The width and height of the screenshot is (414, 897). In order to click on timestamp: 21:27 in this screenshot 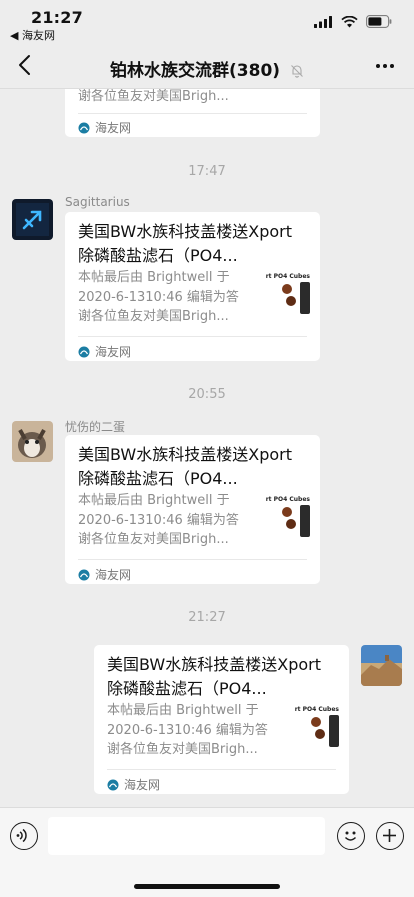, I will do `click(207, 617)`.